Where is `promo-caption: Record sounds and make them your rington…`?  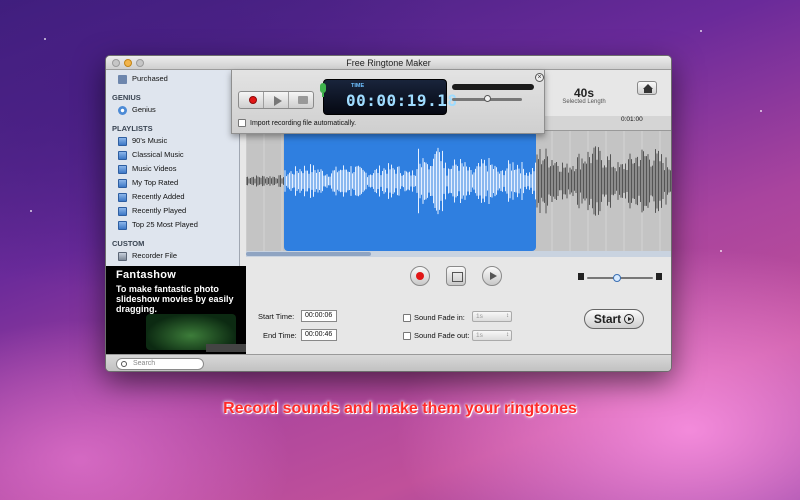
promo-caption: Record sounds and make them your rington… is located at coordinates (400, 408).